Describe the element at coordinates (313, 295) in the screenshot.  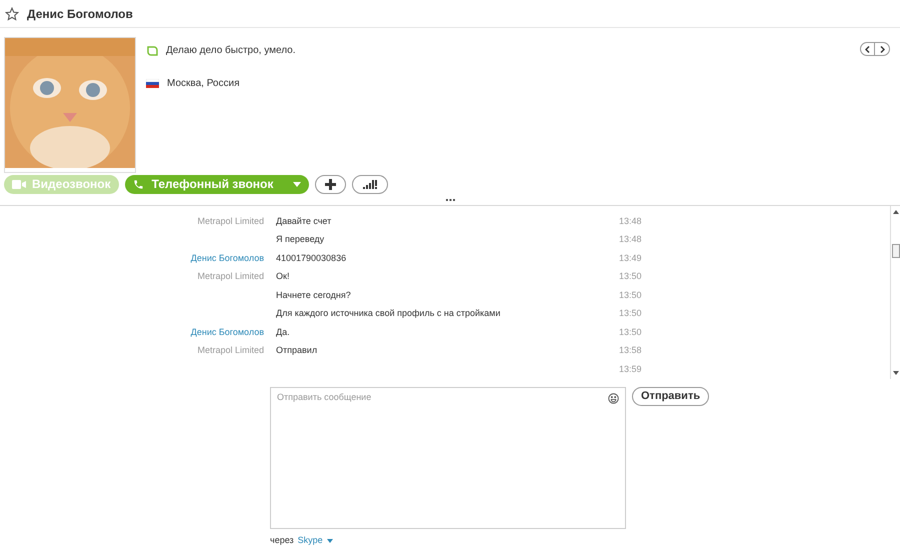
I see `message-text: Начнете сегодня?` at that location.